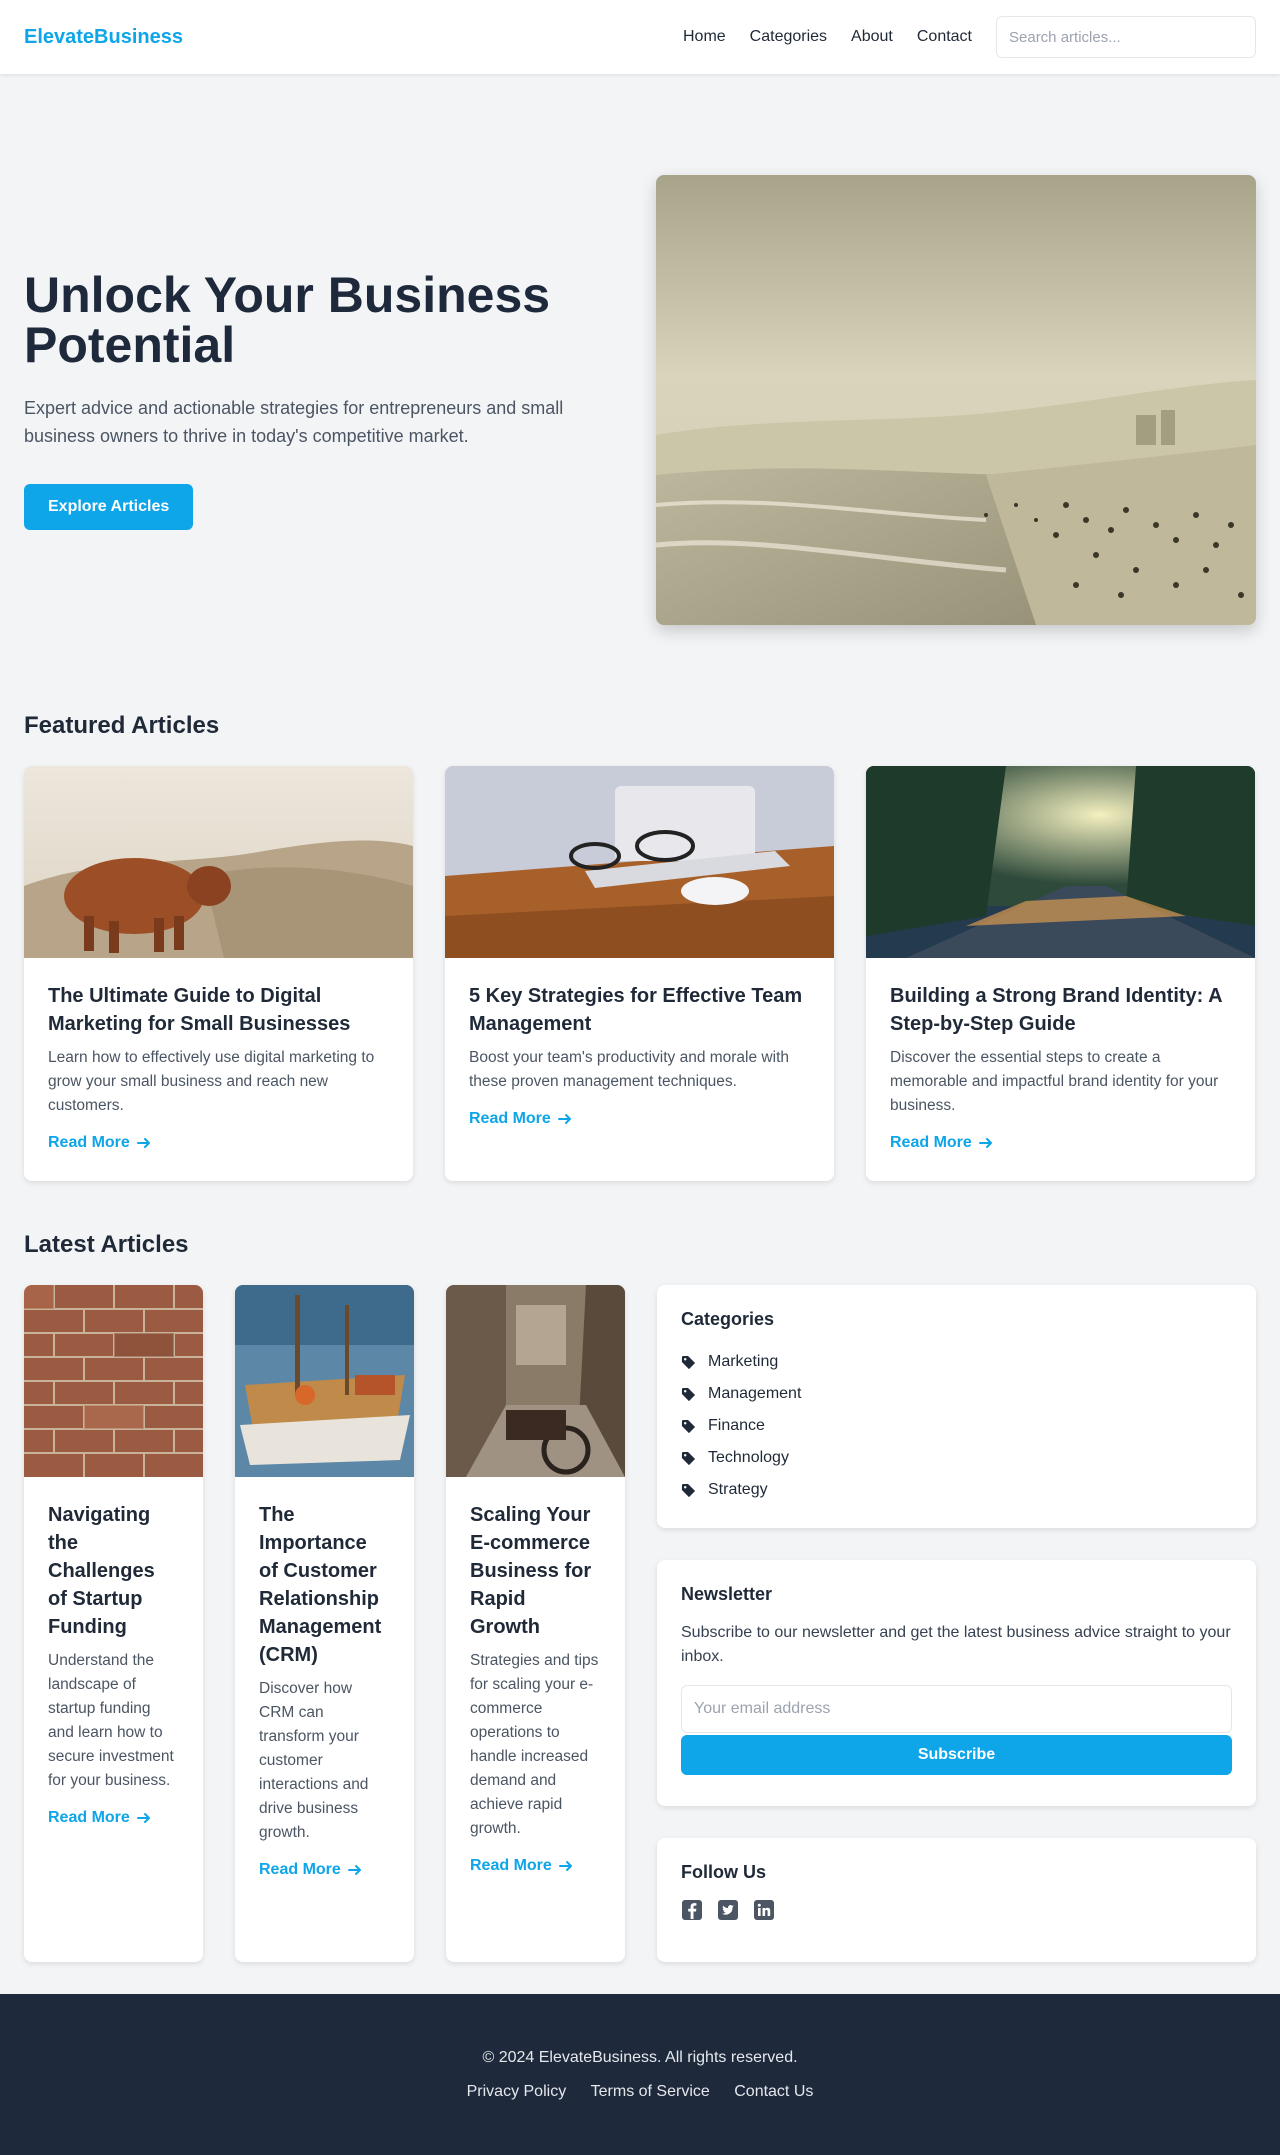 This screenshot has width=1280, height=2155. What do you see at coordinates (517, 2091) in the screenshot?
I see `privacy-policy-link: Privacy Policy` at bounding box center [517, 2091].